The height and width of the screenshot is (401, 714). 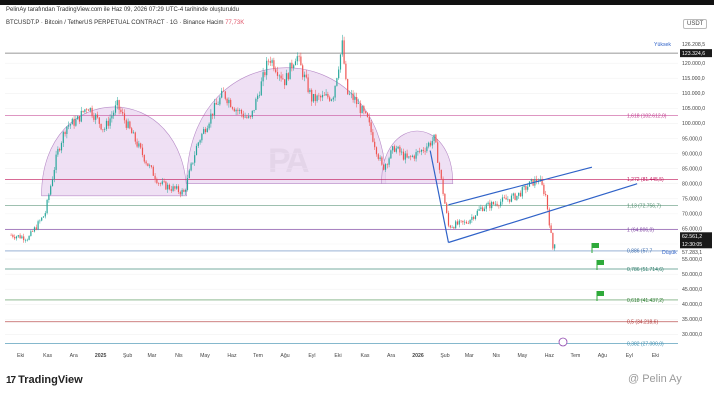 What do you see at coordinates (692, 154) in the screenshot?
I see `price-tick: 90.000,0` at bounding box center [692, 154].